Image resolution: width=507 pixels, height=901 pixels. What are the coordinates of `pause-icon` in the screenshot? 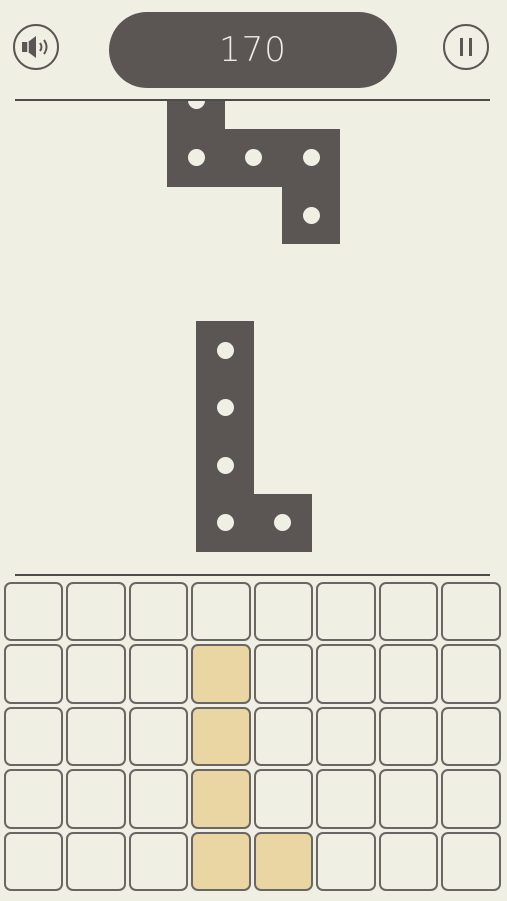 It's located at (466, 47).